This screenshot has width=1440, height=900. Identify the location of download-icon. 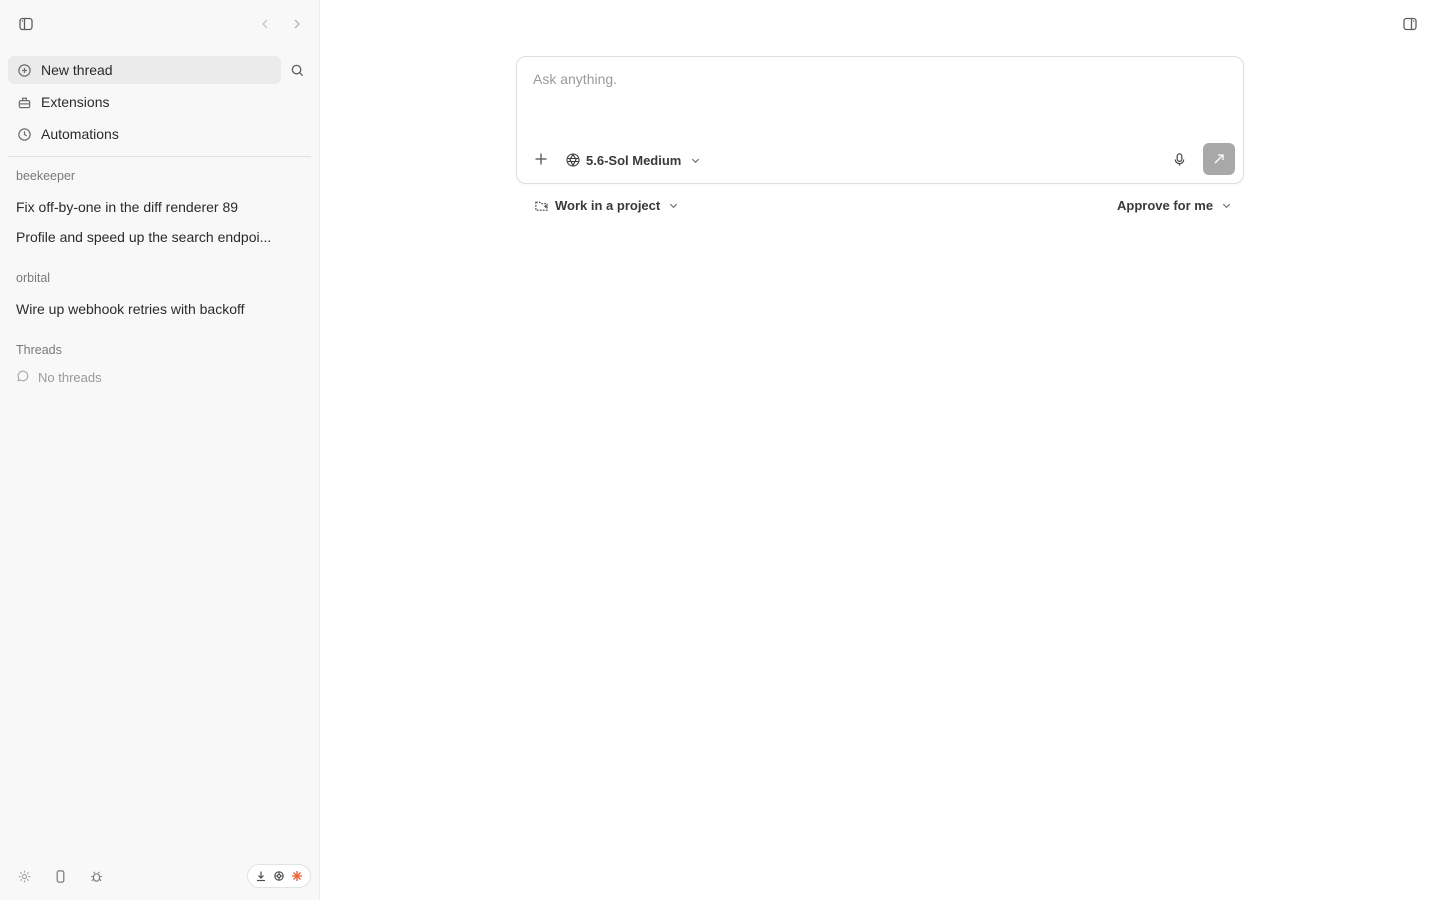
(261, 876).